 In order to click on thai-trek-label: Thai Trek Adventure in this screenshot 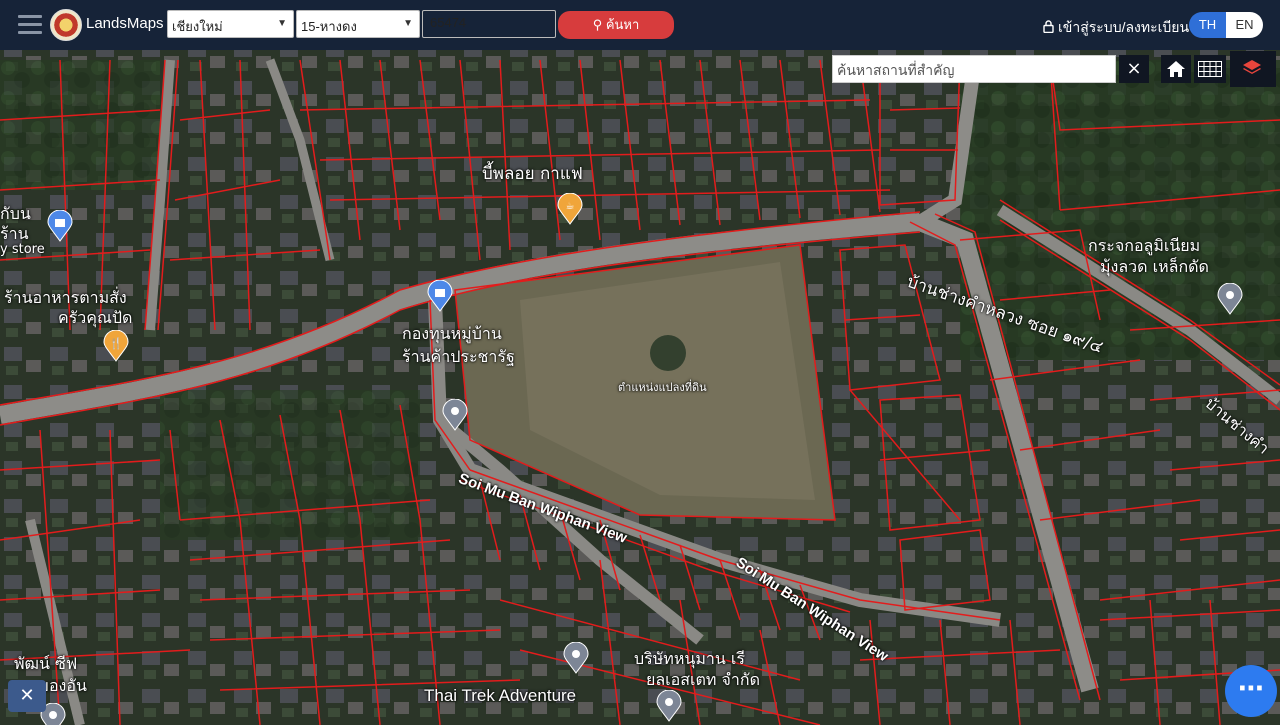, I will do `click(500, 696)`.